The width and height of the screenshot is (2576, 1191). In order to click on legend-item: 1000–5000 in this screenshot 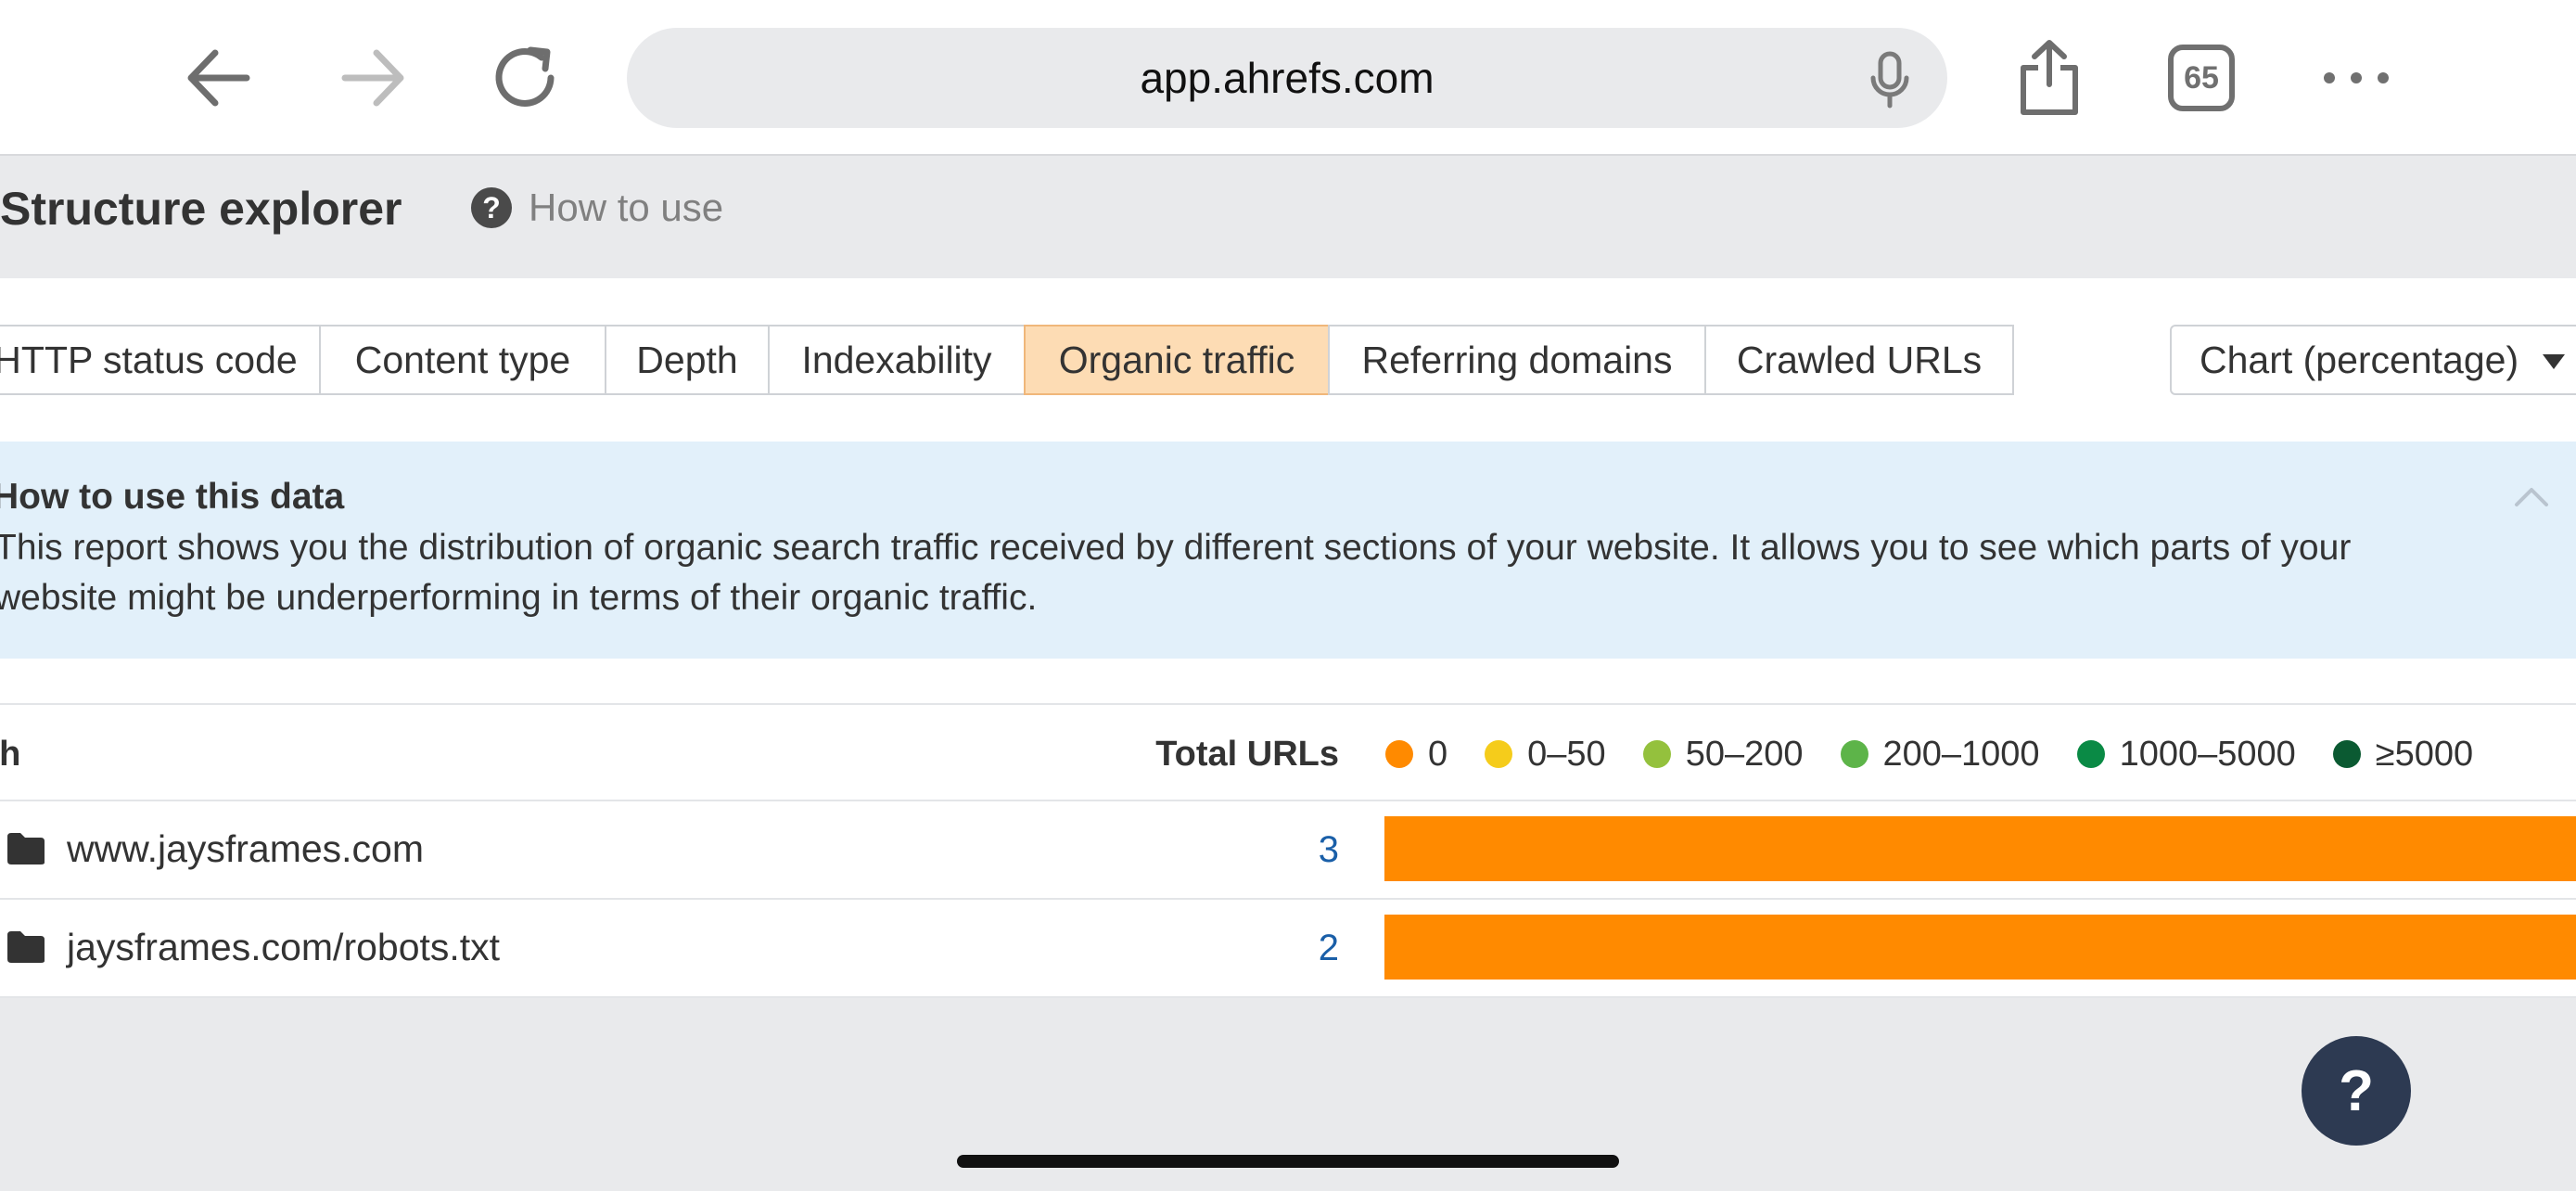, I will do `click(2186, 755)`.